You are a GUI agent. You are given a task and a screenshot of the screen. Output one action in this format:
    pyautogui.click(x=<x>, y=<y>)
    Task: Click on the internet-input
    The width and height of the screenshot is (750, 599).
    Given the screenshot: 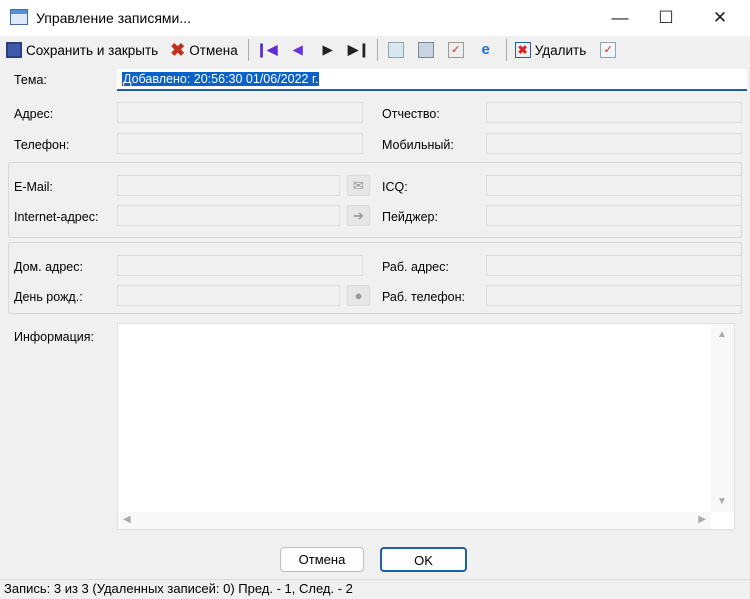 What is the action you would take?
    pyautogui.click(x=228, y=215)
    